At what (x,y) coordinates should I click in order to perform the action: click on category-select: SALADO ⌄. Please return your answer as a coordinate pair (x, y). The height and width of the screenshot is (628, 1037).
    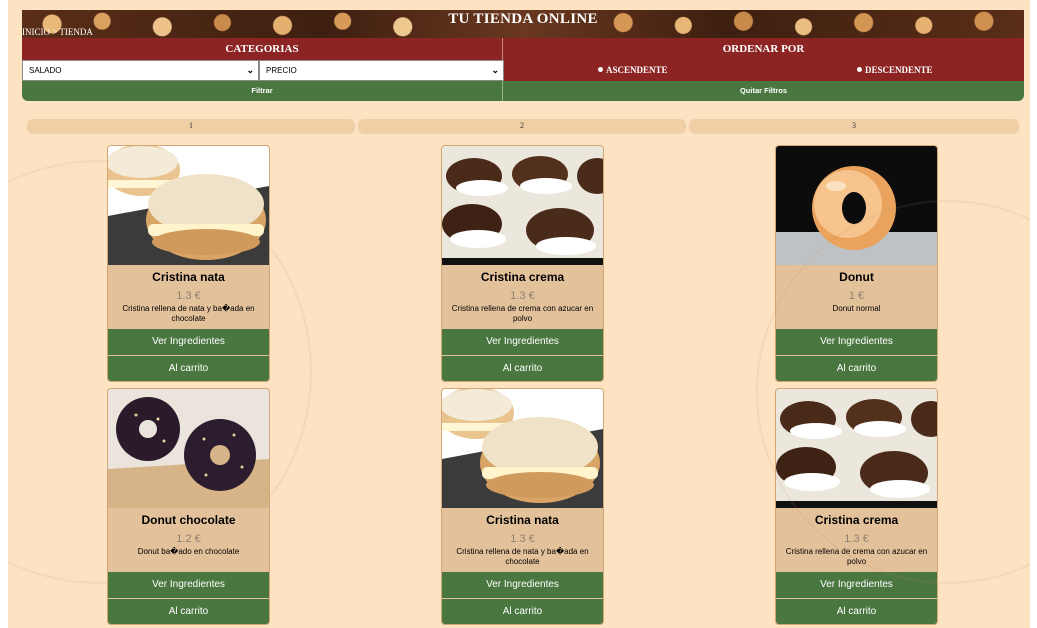
    Looking at the image, I should click on (140, 70).